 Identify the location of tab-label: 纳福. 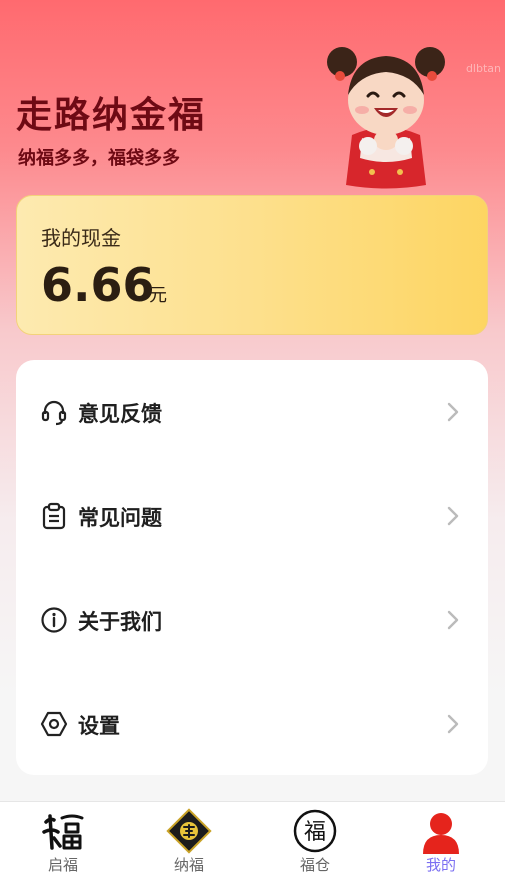
(188, 865).